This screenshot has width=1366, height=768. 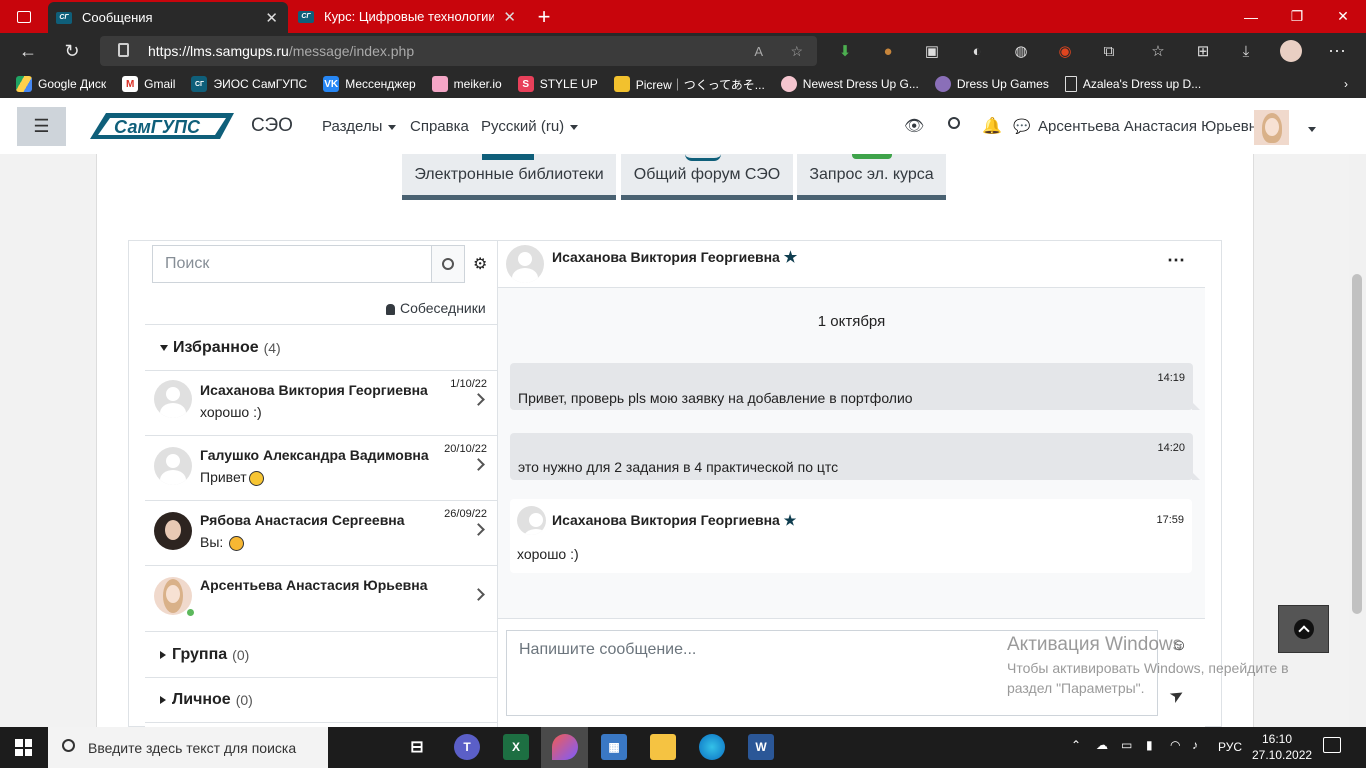 I want to click on excel-icon: X, so click(x=516, y=747).